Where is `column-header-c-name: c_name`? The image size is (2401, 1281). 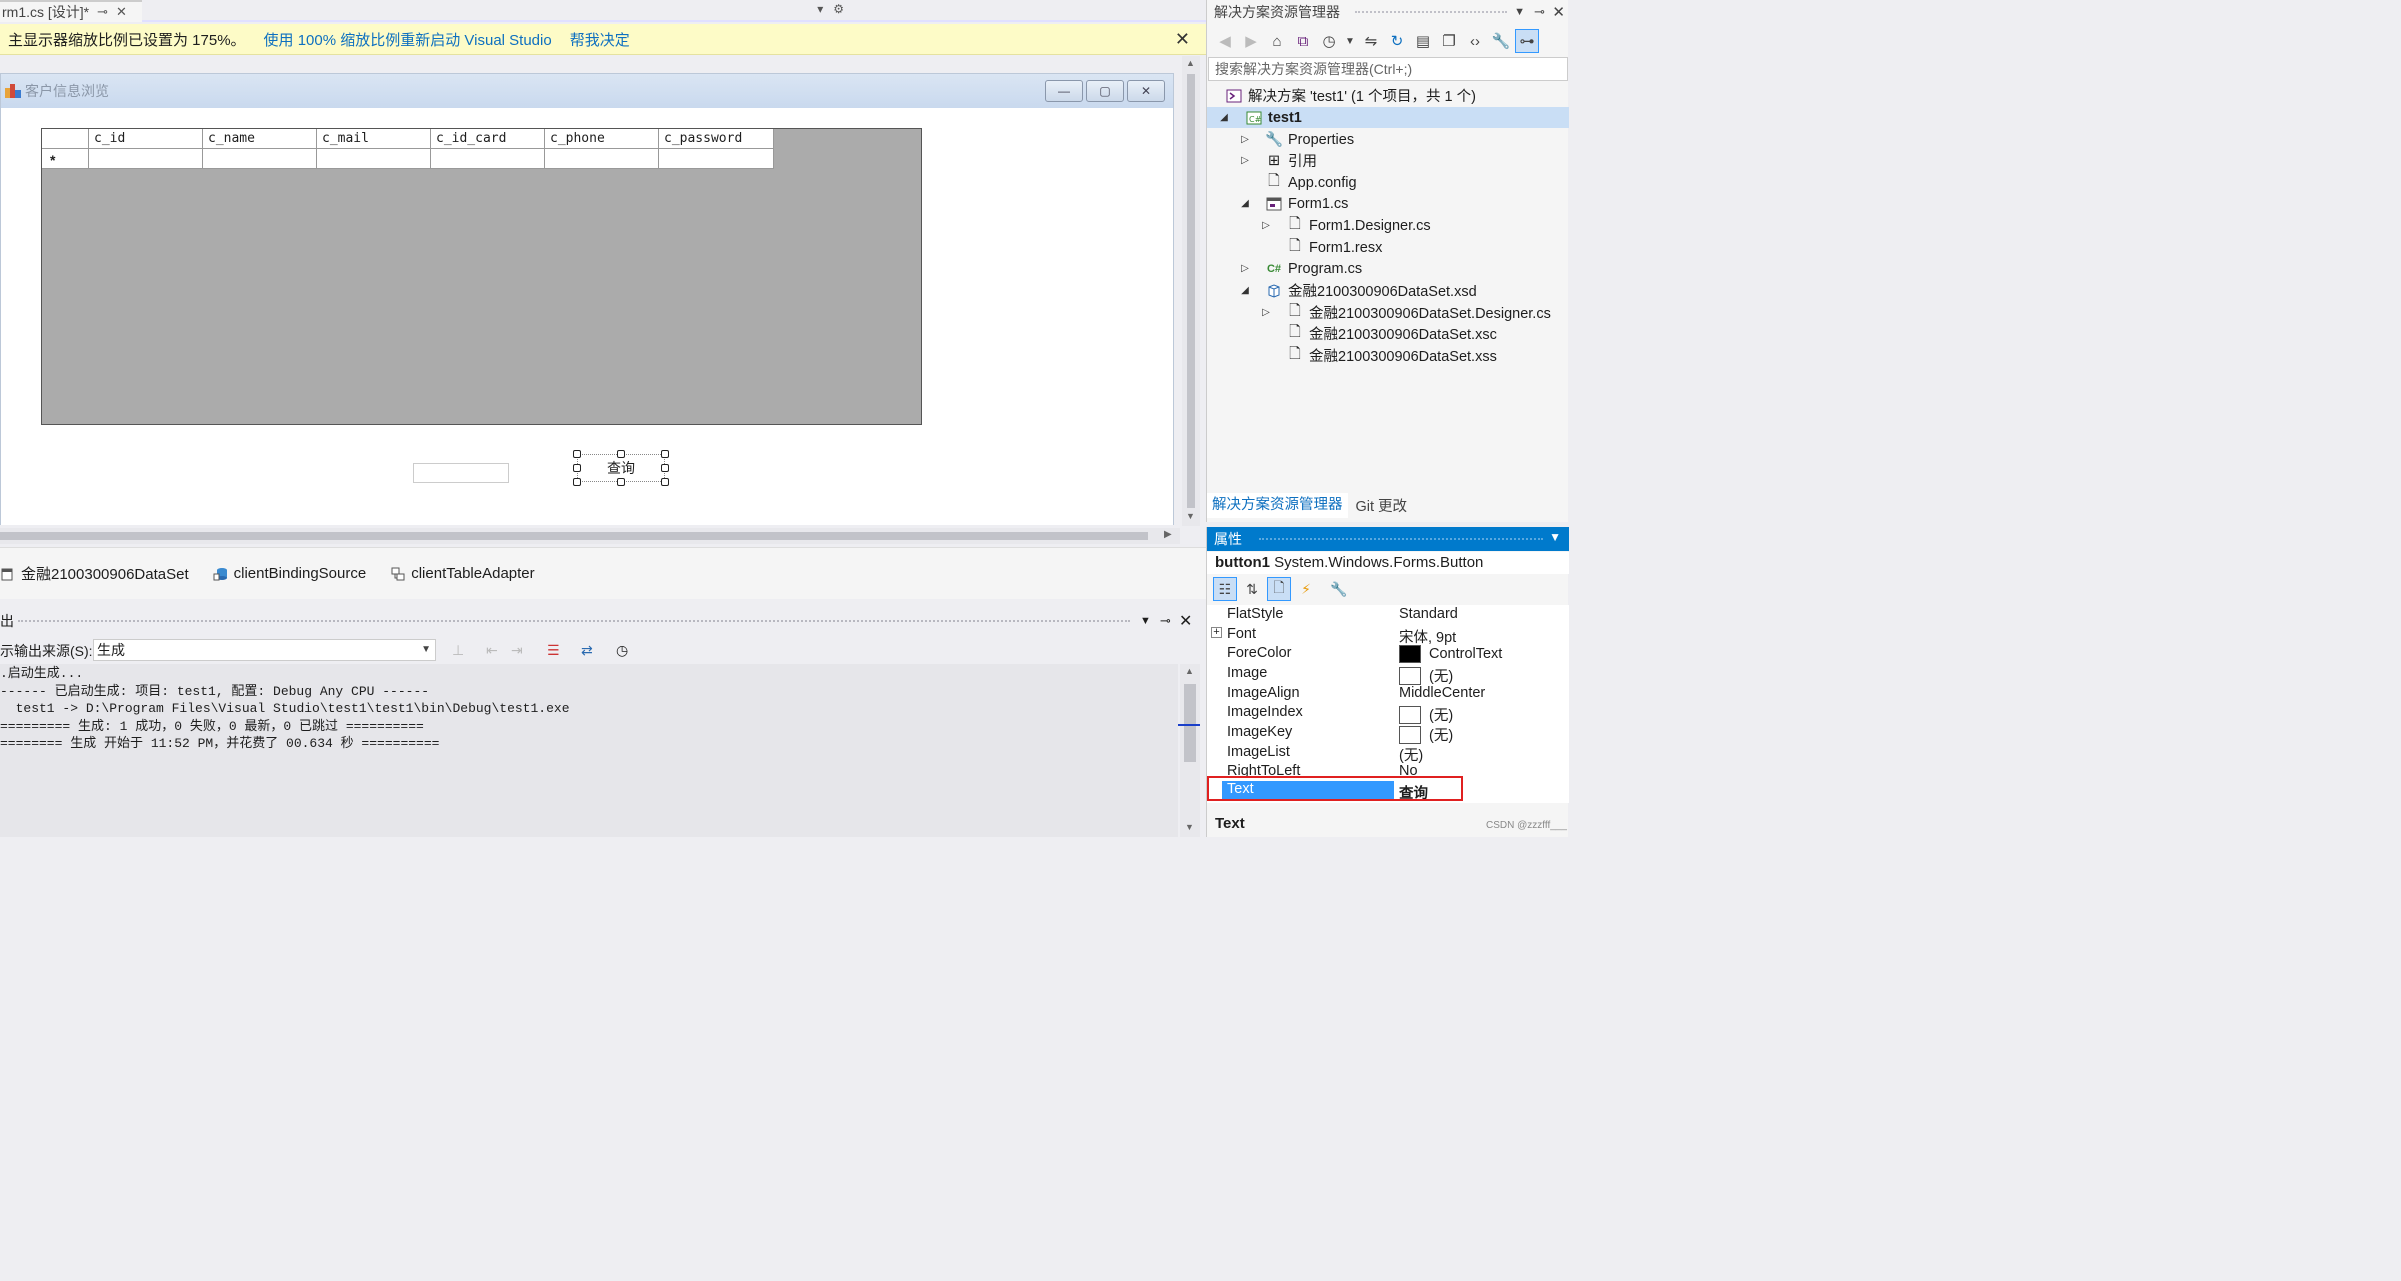
column-header-c-name: c_name is located at coordinates (260, 139).